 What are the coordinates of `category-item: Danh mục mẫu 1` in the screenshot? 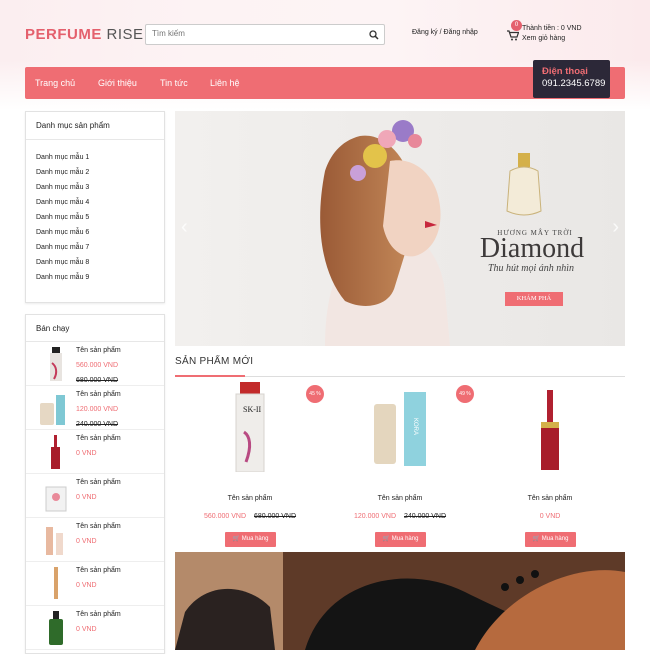 It's located at (95, 161).